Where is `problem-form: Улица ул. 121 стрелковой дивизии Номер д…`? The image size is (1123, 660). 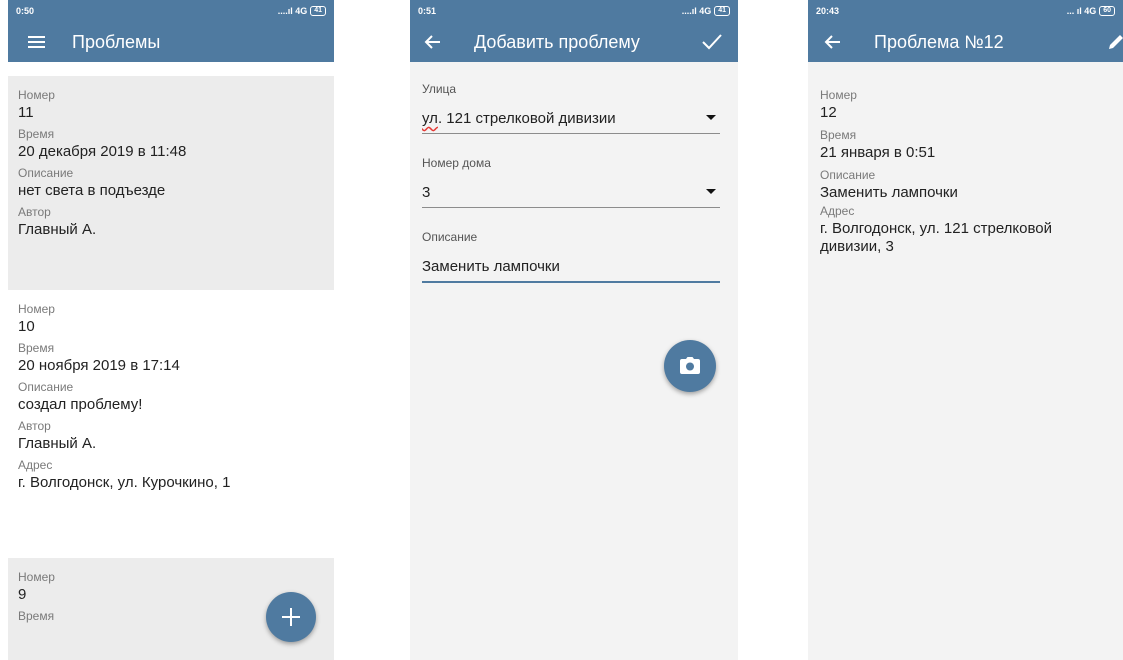 problem-form: Улица ул. 121 стрелковой дивизии Номер д… is located at coordinates (574, 172).